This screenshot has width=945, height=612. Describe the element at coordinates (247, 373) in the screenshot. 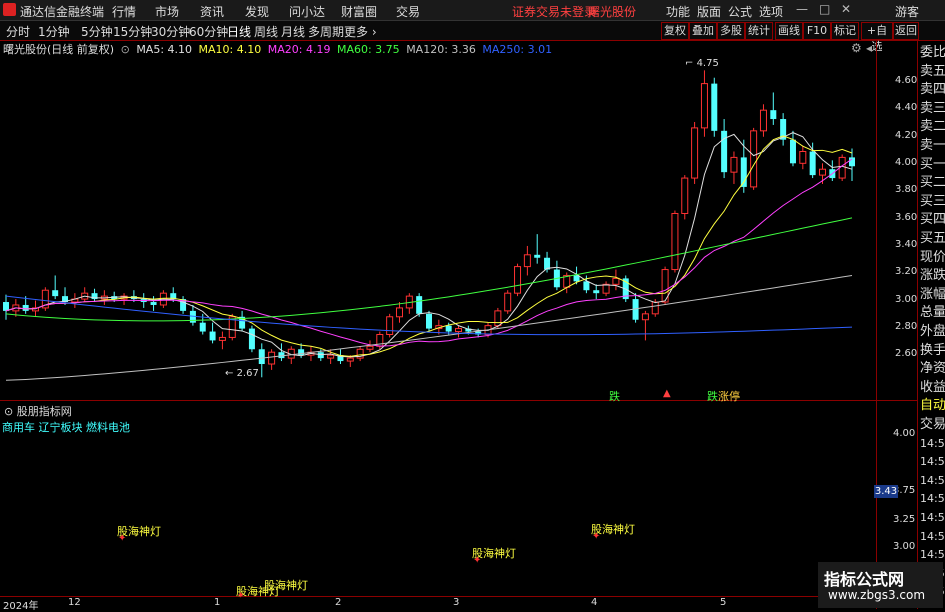

I see `low-price-value: 2.67` at that location.